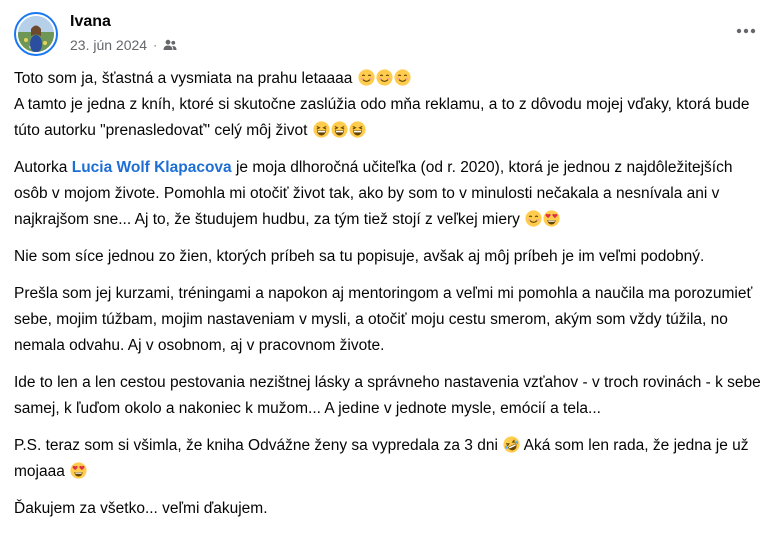  I want to click on more-options-icon, so click(746, 30).